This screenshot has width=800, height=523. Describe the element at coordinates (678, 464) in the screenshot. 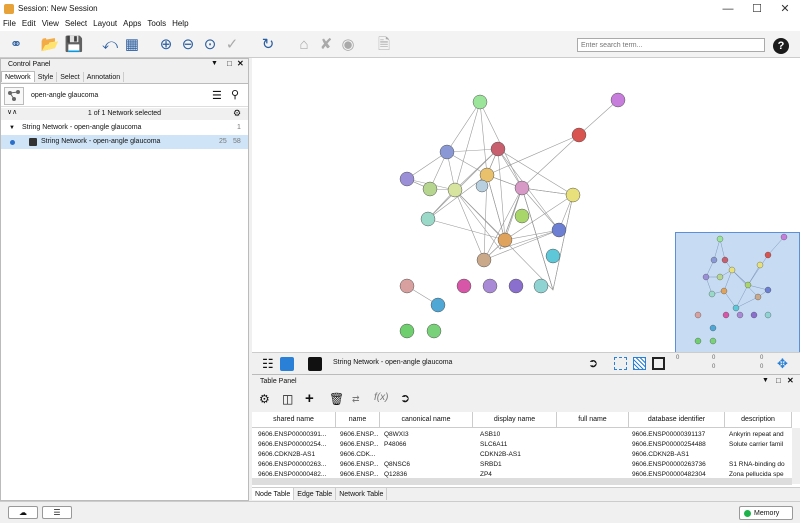

I see `table-cell: 9606.ENSP00000263736` at that location.